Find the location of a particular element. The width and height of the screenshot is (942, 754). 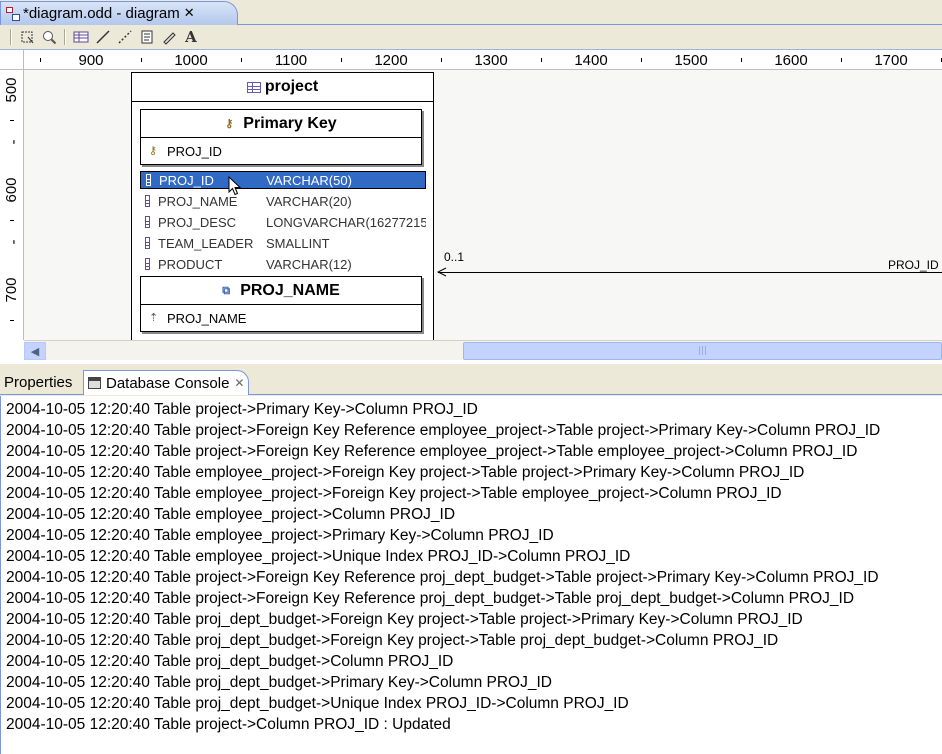

zoom-icon is located at coordinates (49, 37).